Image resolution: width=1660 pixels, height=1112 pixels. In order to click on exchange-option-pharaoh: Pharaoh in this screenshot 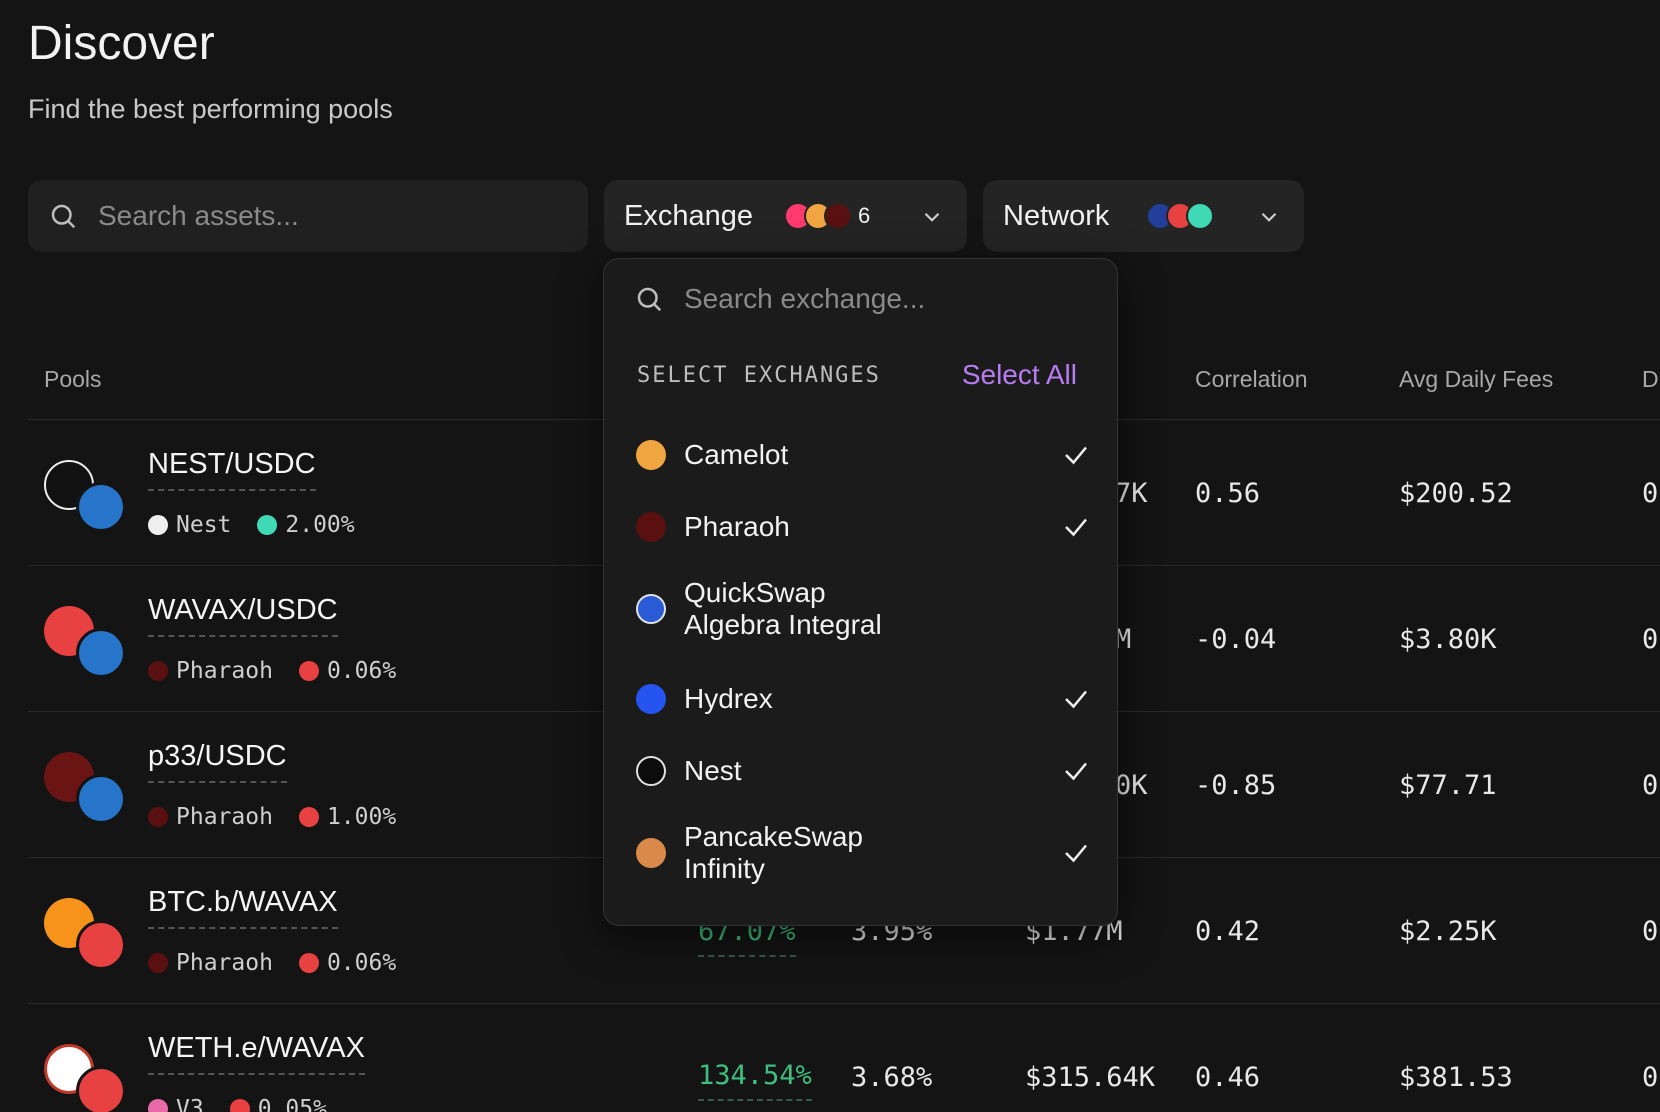, I will do `click(860, 527)`.